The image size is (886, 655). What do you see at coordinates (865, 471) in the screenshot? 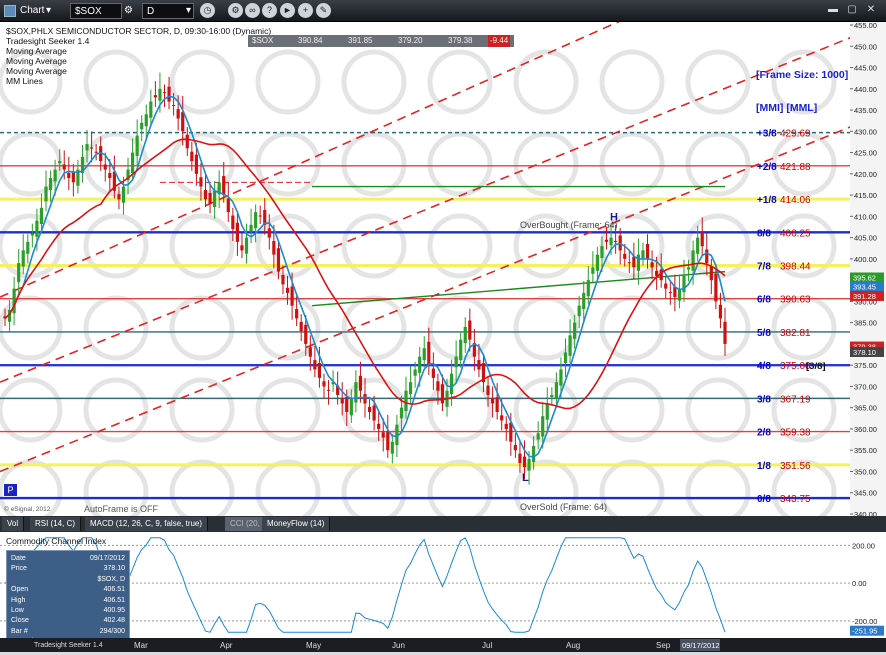
I see `price-tick-label: 350.00` at bounding box center [865, 471].